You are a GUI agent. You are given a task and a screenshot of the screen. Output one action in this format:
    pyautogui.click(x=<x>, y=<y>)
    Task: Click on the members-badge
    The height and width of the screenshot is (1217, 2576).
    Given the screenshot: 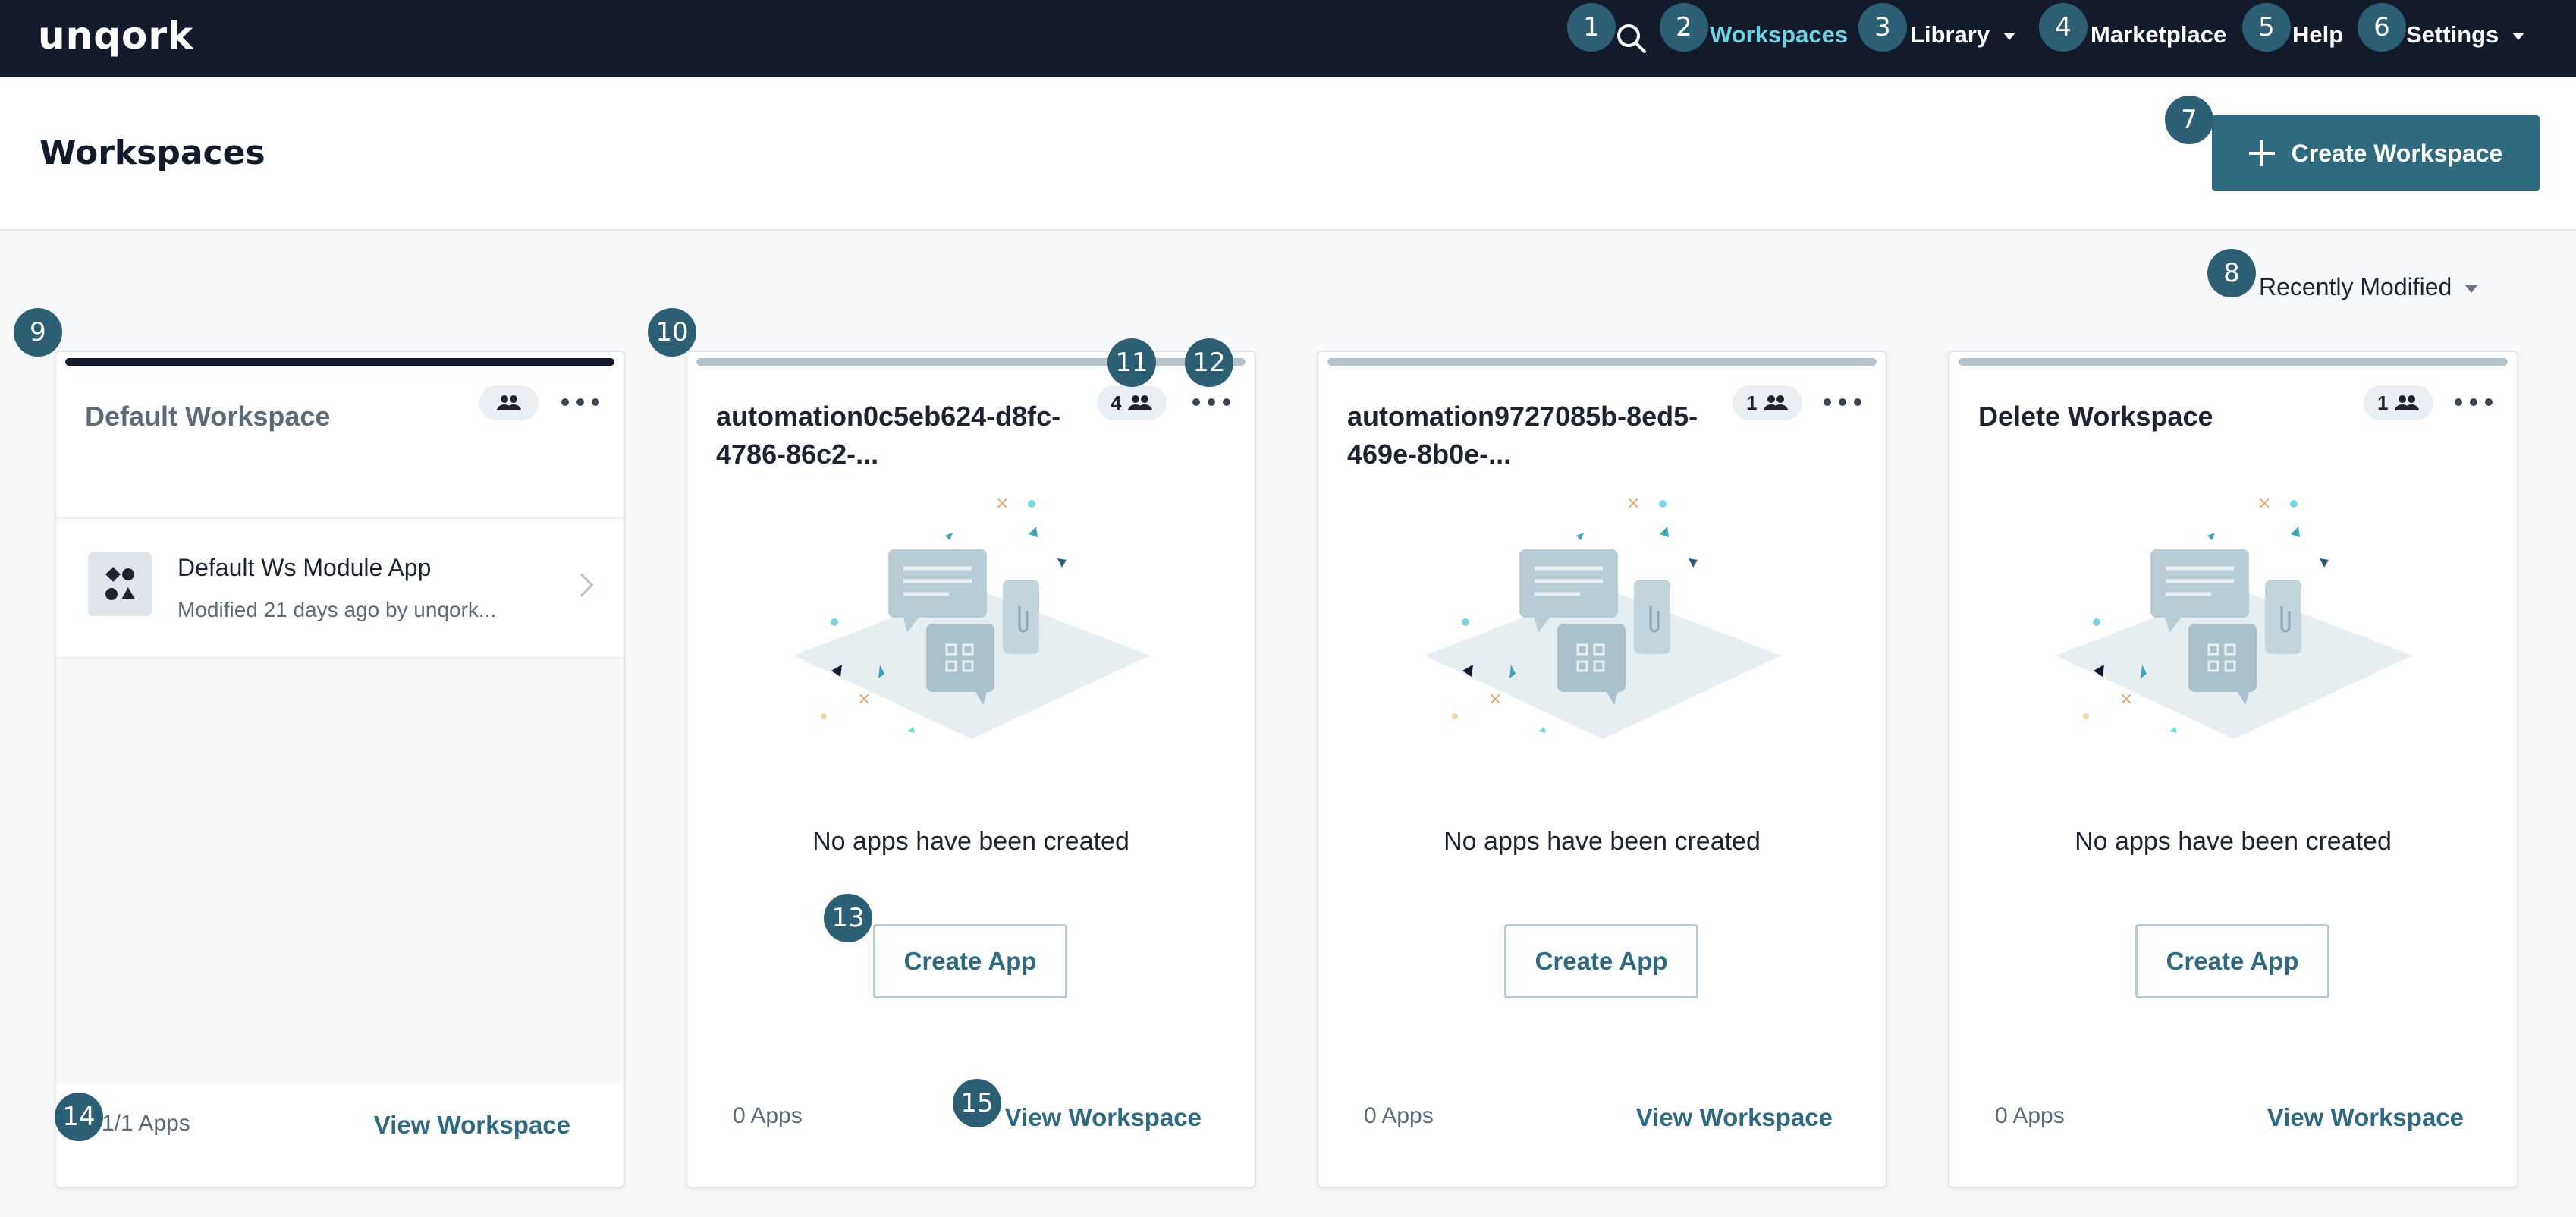 What is the action you would take?
    pyautogui.click(x=509, y=402)
    